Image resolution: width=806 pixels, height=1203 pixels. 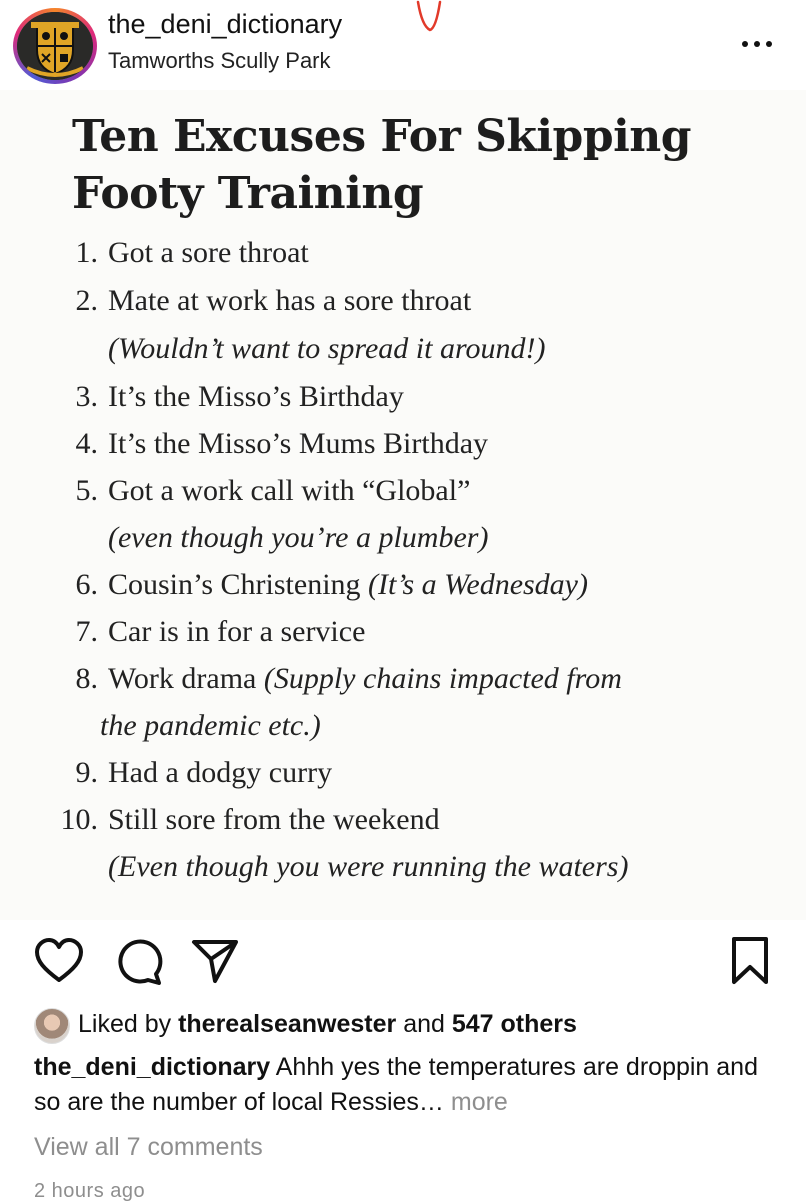 What do you see at coordinates (273, 300) in the screenshot?
I see `list-item: 2. Mate at work has a sore throat` at bounding box center [273, 300].